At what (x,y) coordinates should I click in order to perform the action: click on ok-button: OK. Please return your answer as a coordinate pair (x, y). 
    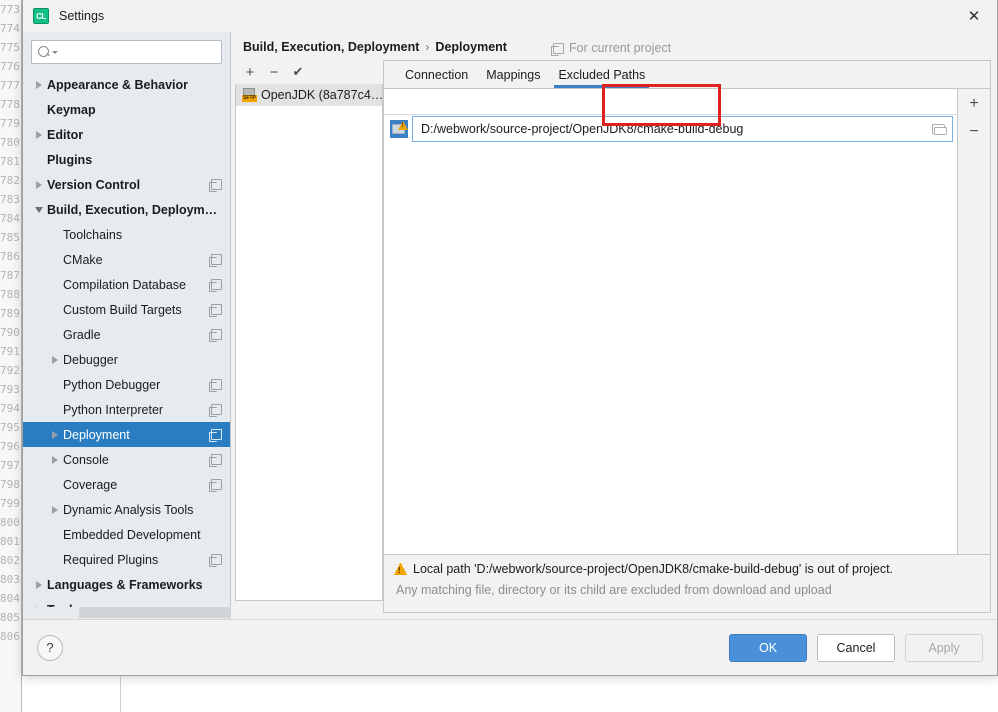
    Looking at the image, I should click on (768, 647).